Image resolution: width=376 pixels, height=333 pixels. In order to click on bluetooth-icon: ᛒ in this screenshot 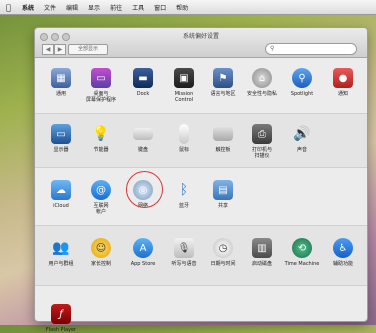, I will do `click(184, 190)`.